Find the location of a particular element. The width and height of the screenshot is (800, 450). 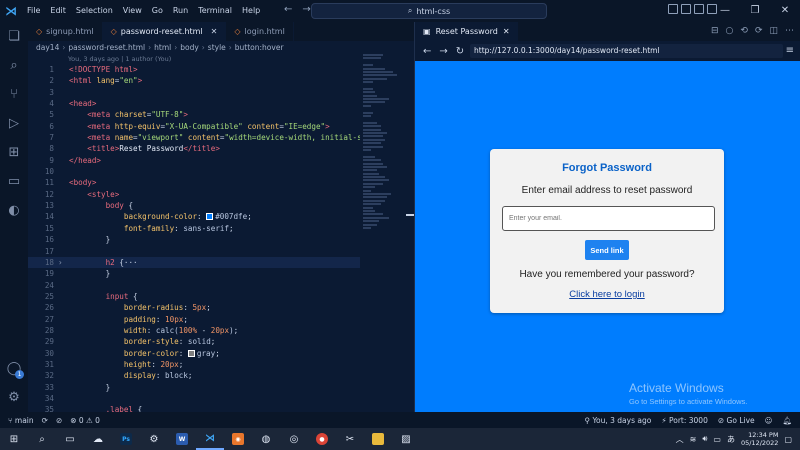

source-control-icon: ⑂ is located at coordinates (14, 94).